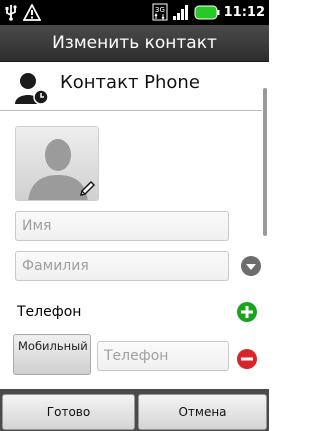  I want to click on cancel-button: Отмена, so click(202, 412).